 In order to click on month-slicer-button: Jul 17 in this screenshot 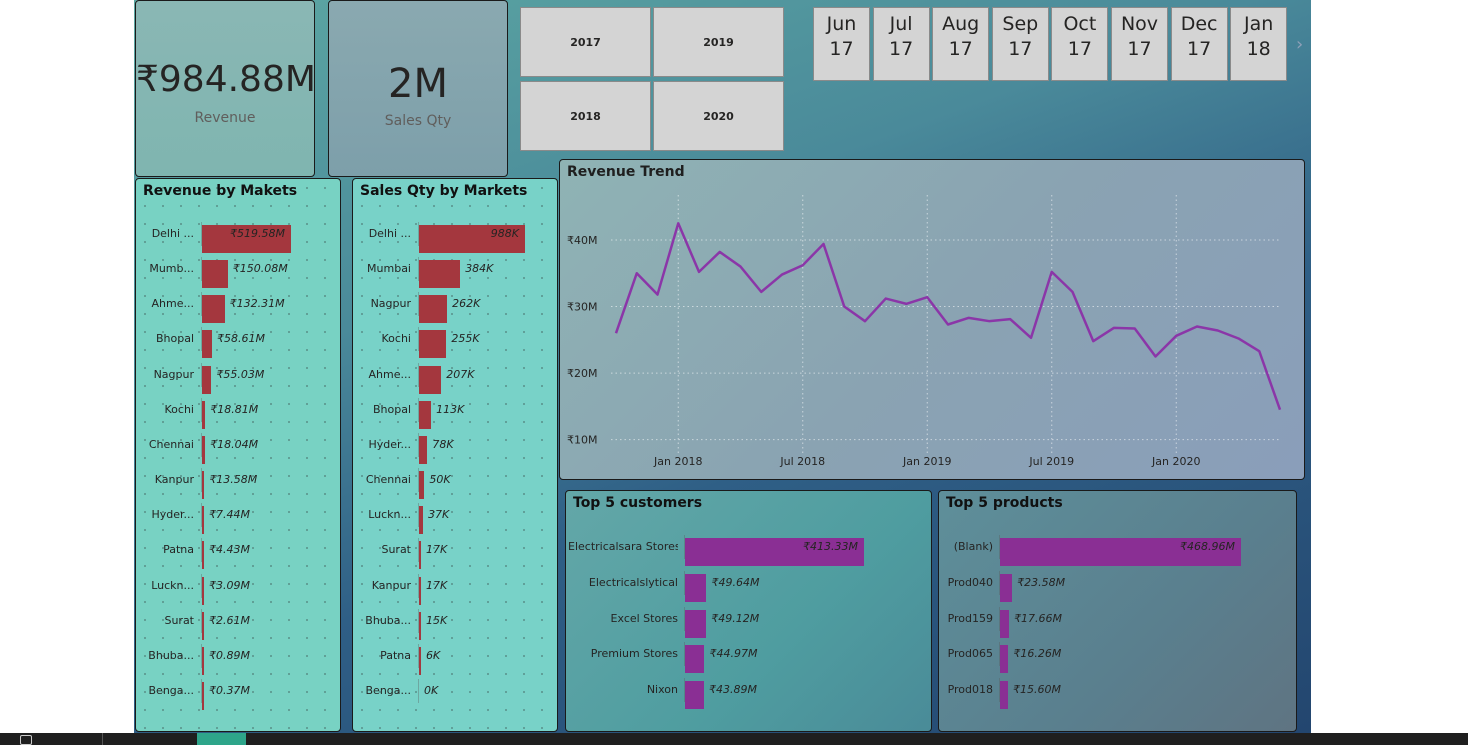, I will do `click(901, 44)`.